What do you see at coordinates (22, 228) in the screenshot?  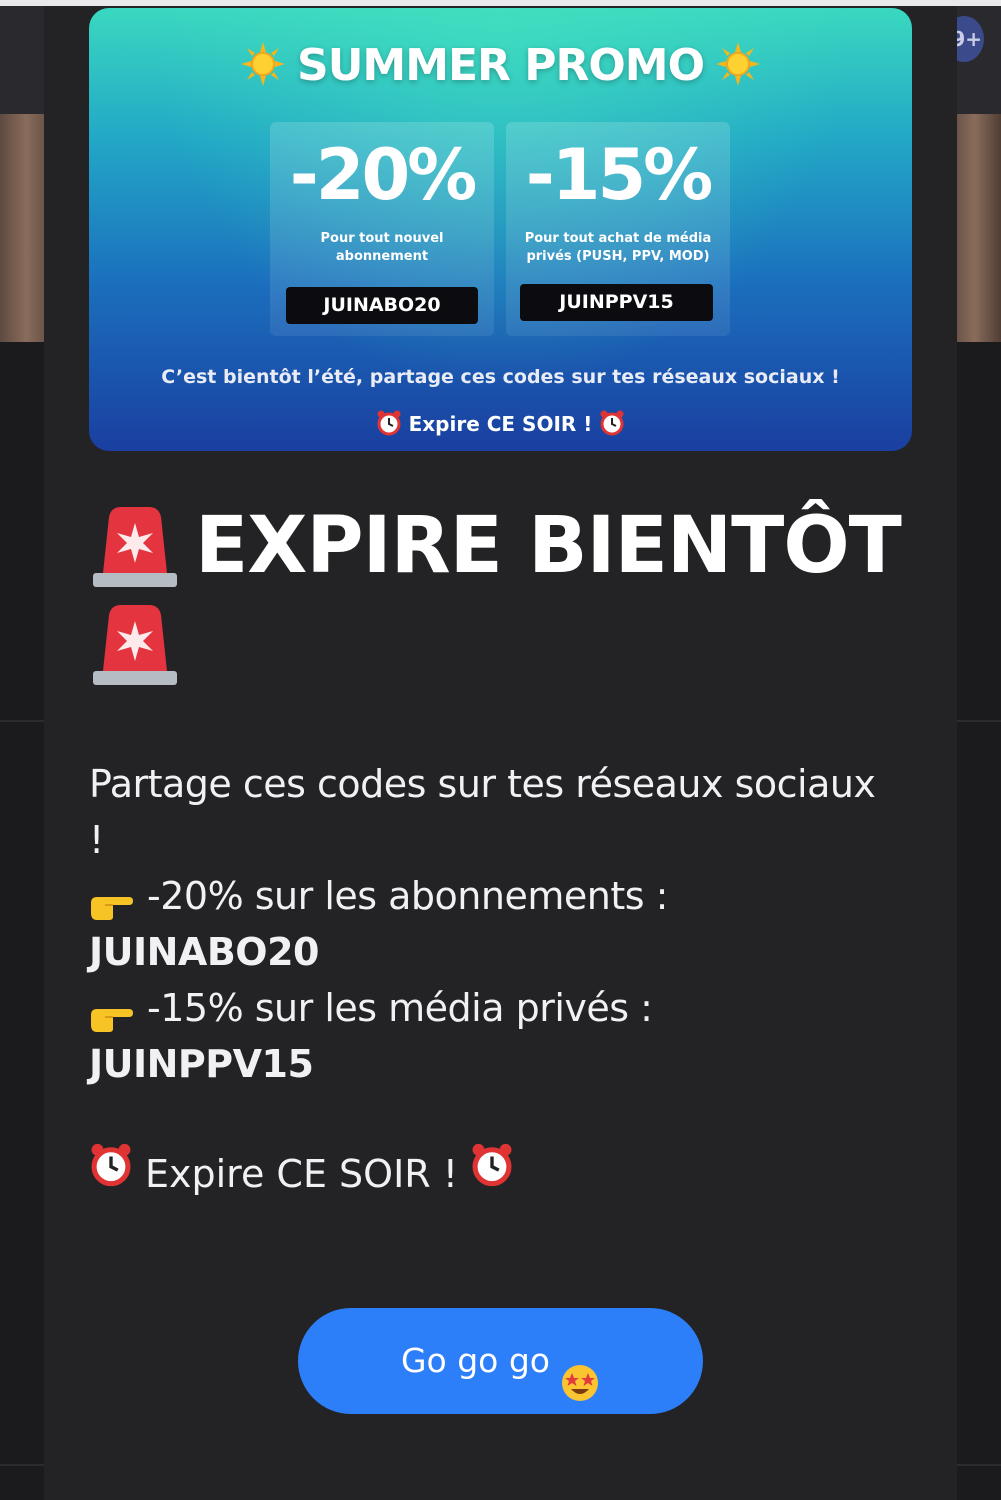 I see `background-photo-left` at bounding box center [22, 228].